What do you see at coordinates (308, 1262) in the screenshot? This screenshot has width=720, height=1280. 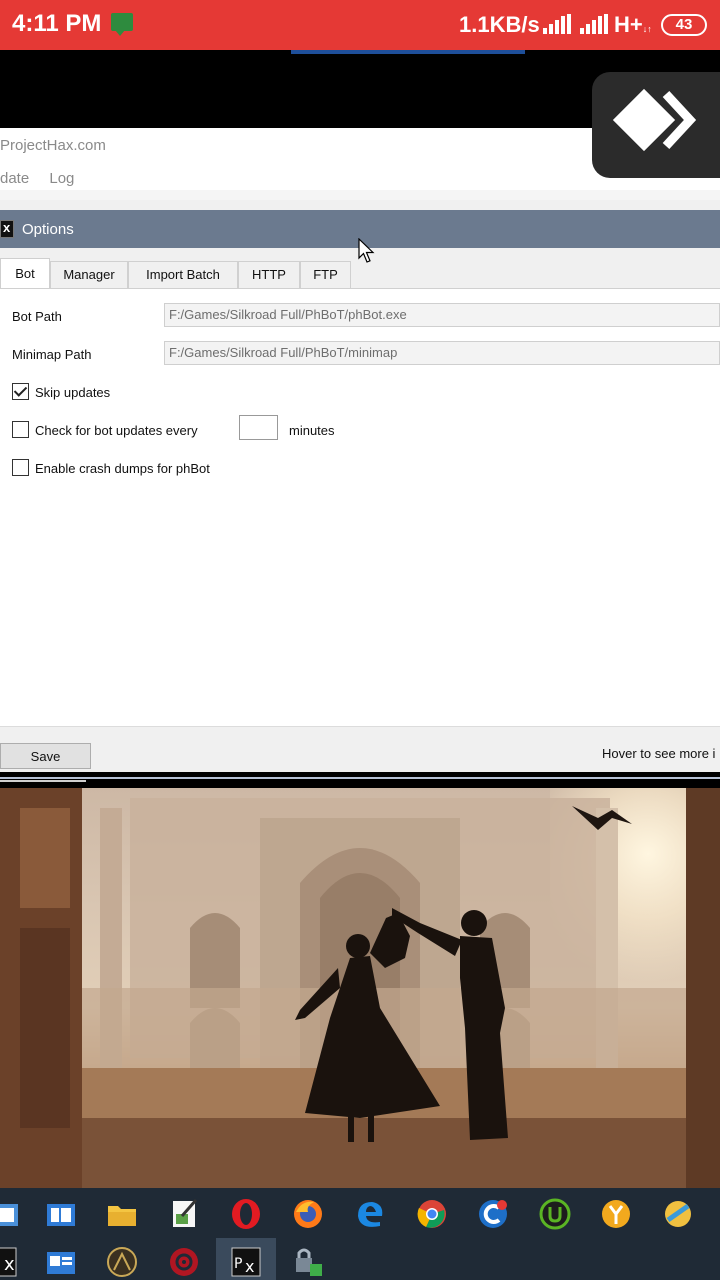 I see `lock-icon` at bounding box center [308, 1262].